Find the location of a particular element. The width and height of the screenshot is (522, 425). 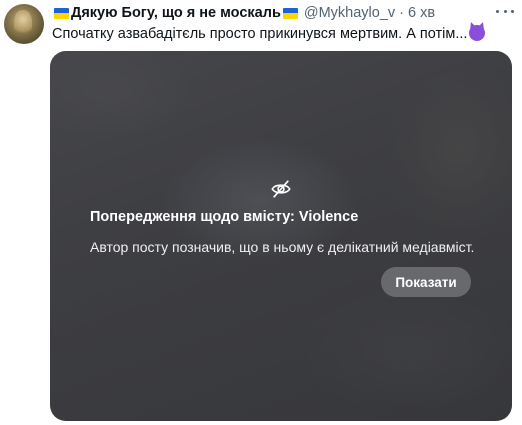

display-name: Дякую Богу, що я не москаль is located at coordinates (176, 13).